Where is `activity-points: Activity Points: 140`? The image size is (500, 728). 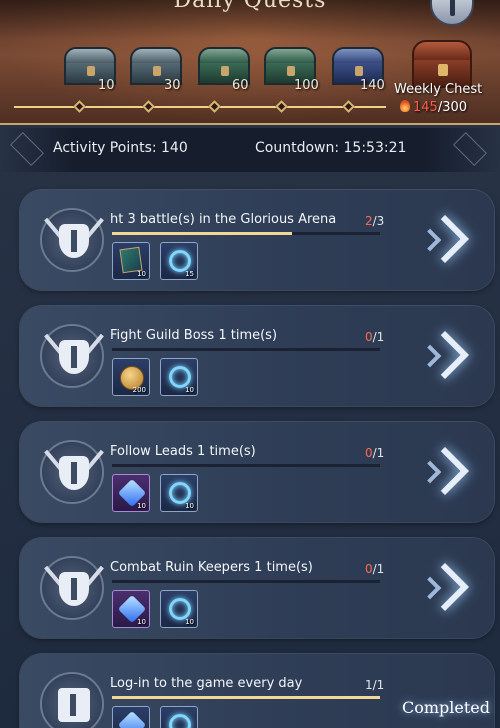
activity-points: Activity Points: 140 is located at coordinates (120, 148).